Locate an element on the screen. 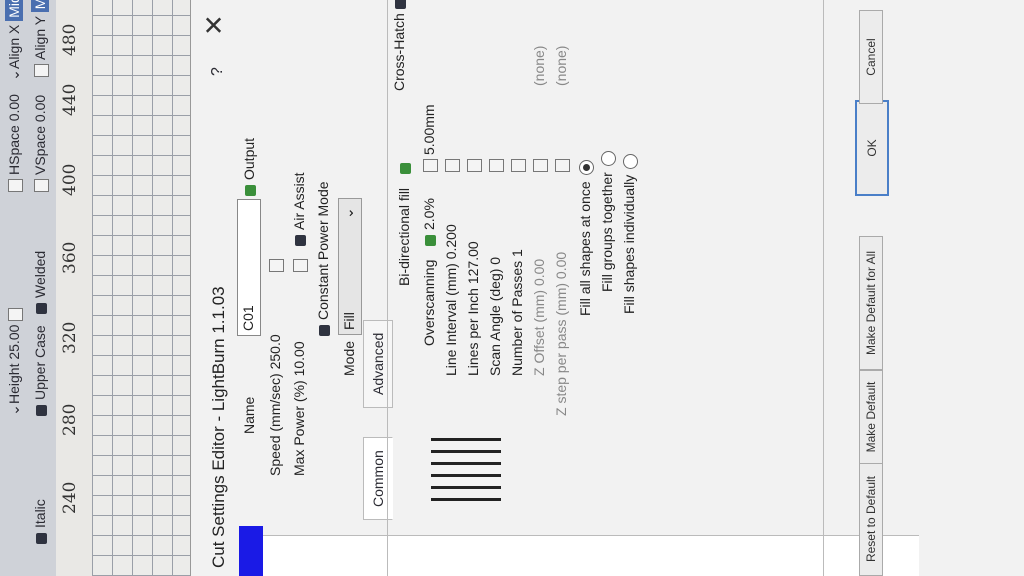 The height and width of the screenshot is (576, 1024). mode-select: Fill ⌄ is located at coordinates (350, 266).